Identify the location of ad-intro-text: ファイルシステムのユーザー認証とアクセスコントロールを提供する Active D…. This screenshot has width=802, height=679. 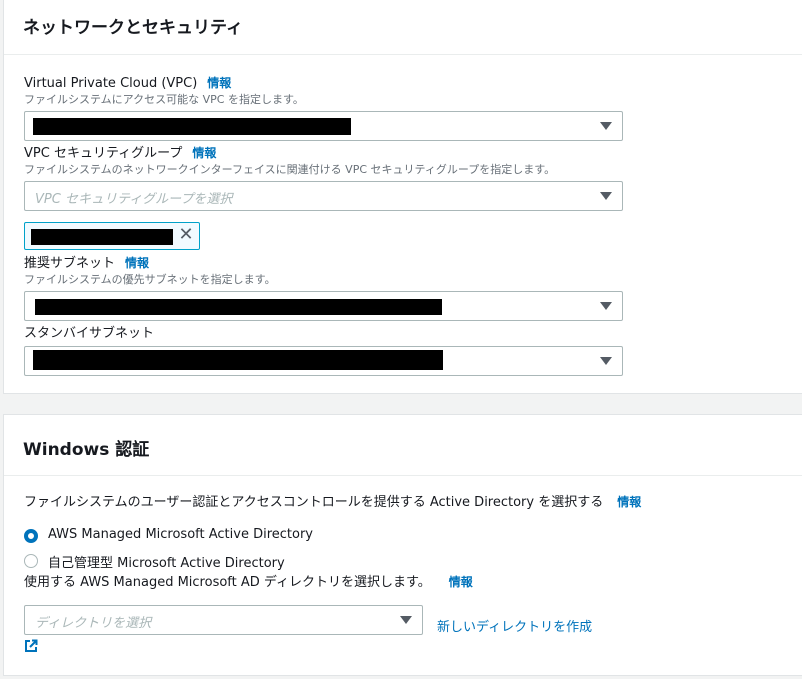
(314, 502).